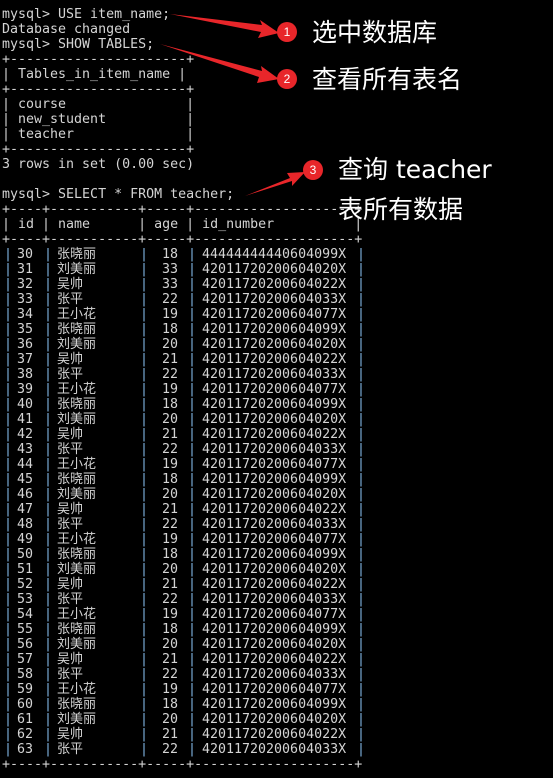  What do you see at coordinates (387, 79) in the screenshot?
I see `annotation-text-2: 查看所有表名` at bounding box center [387, 79].